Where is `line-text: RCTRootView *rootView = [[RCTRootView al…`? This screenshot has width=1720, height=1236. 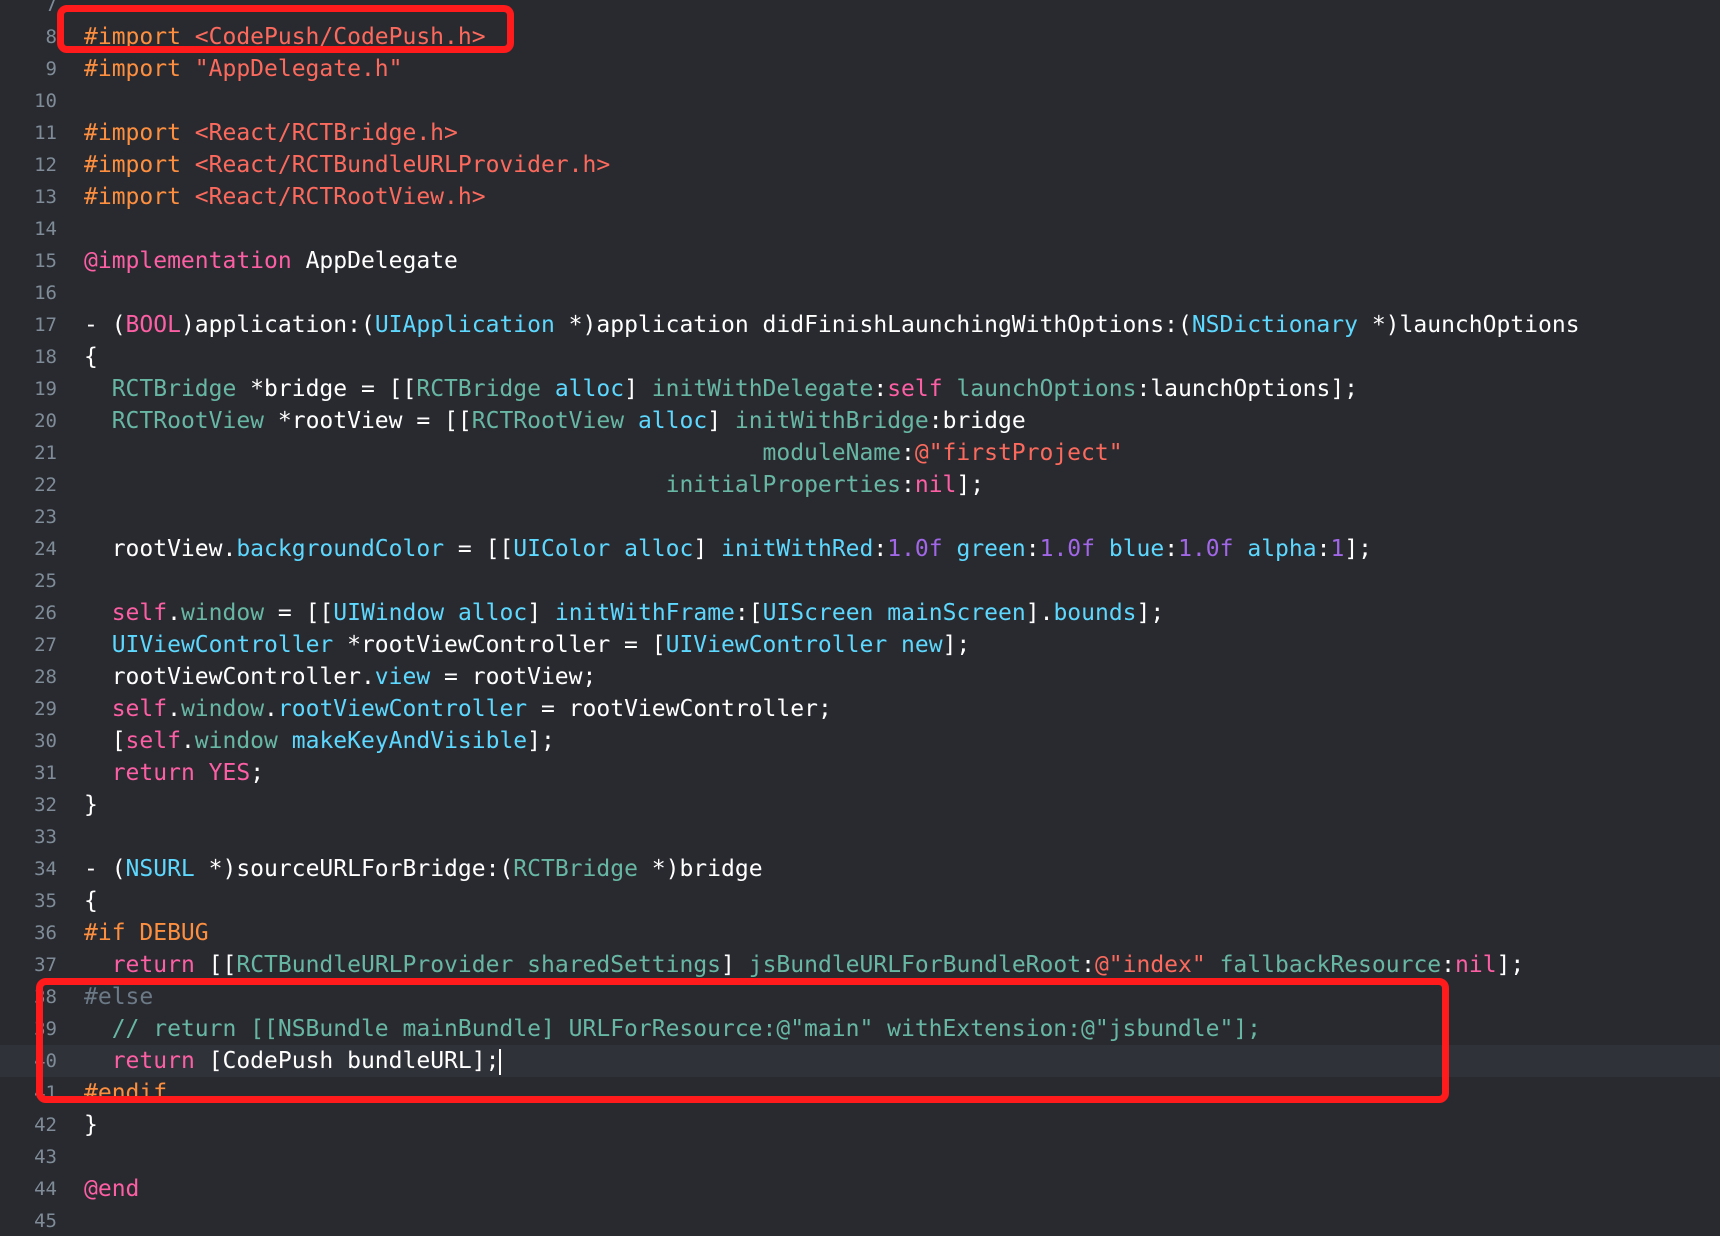 line-text: RCTRootView *rootView = [[RCTRootView al… is located at coordinates (555, 421).